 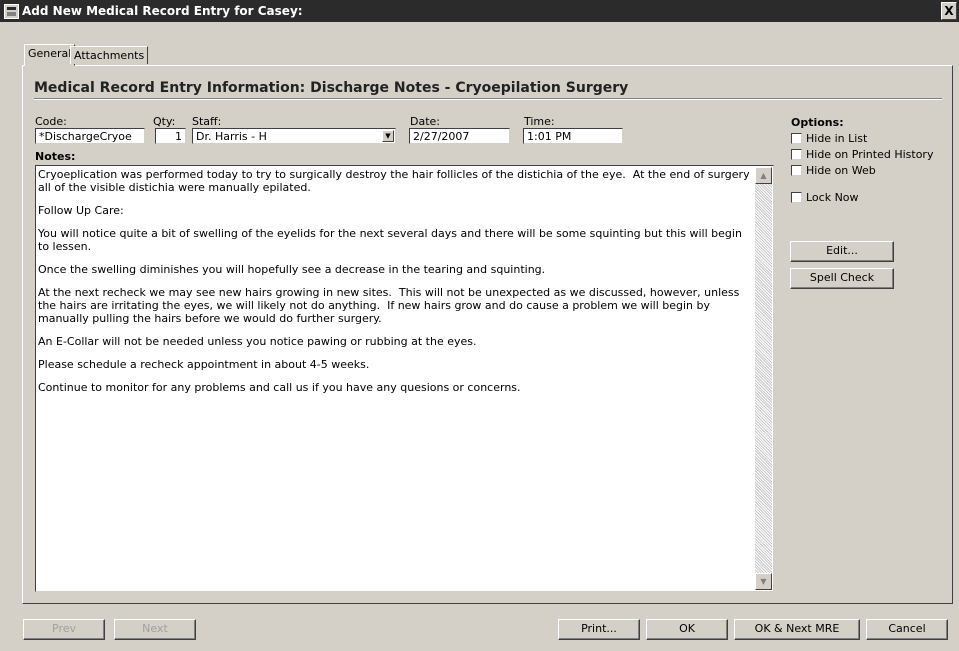 What do you see at coordinates (797, 629) in the screenshot?
I see `ok-next-mre-button: OK & Next MRE` at bounding box center [797, 629].